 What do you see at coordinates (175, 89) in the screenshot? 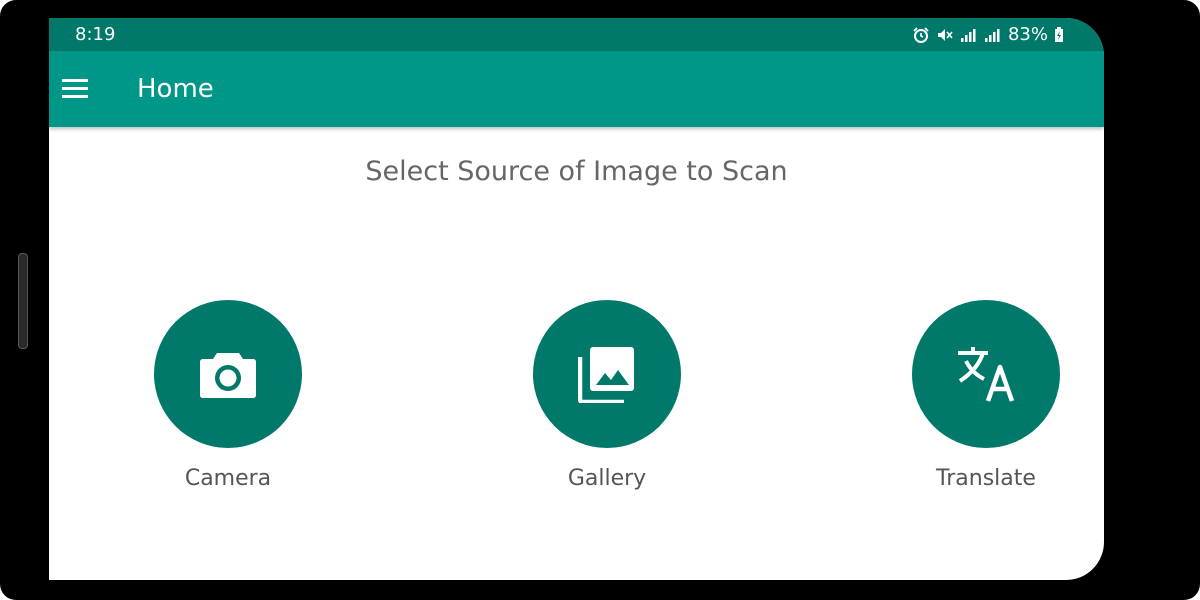
I see `page-title: Home` at bounding box center [175, 89].